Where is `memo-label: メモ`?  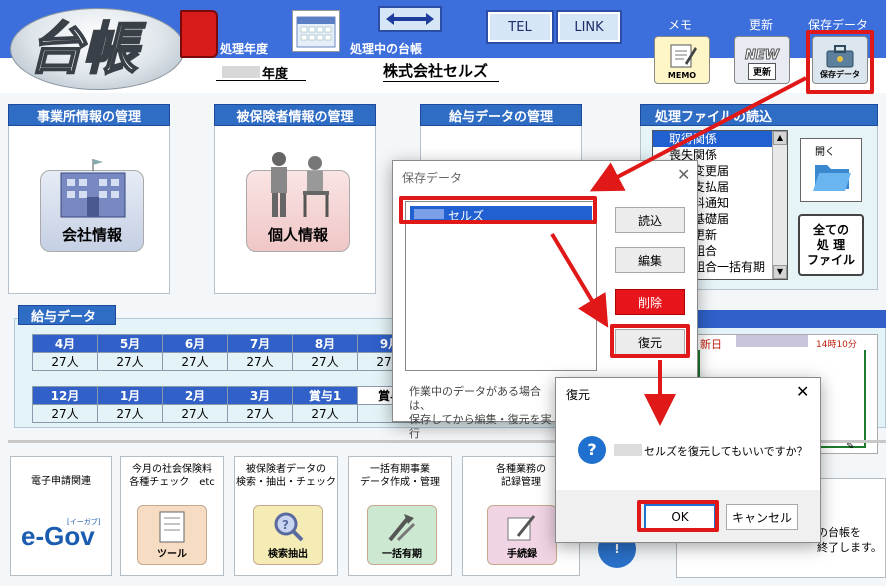 memo-label: メモ is located at coordinates (680, 25).